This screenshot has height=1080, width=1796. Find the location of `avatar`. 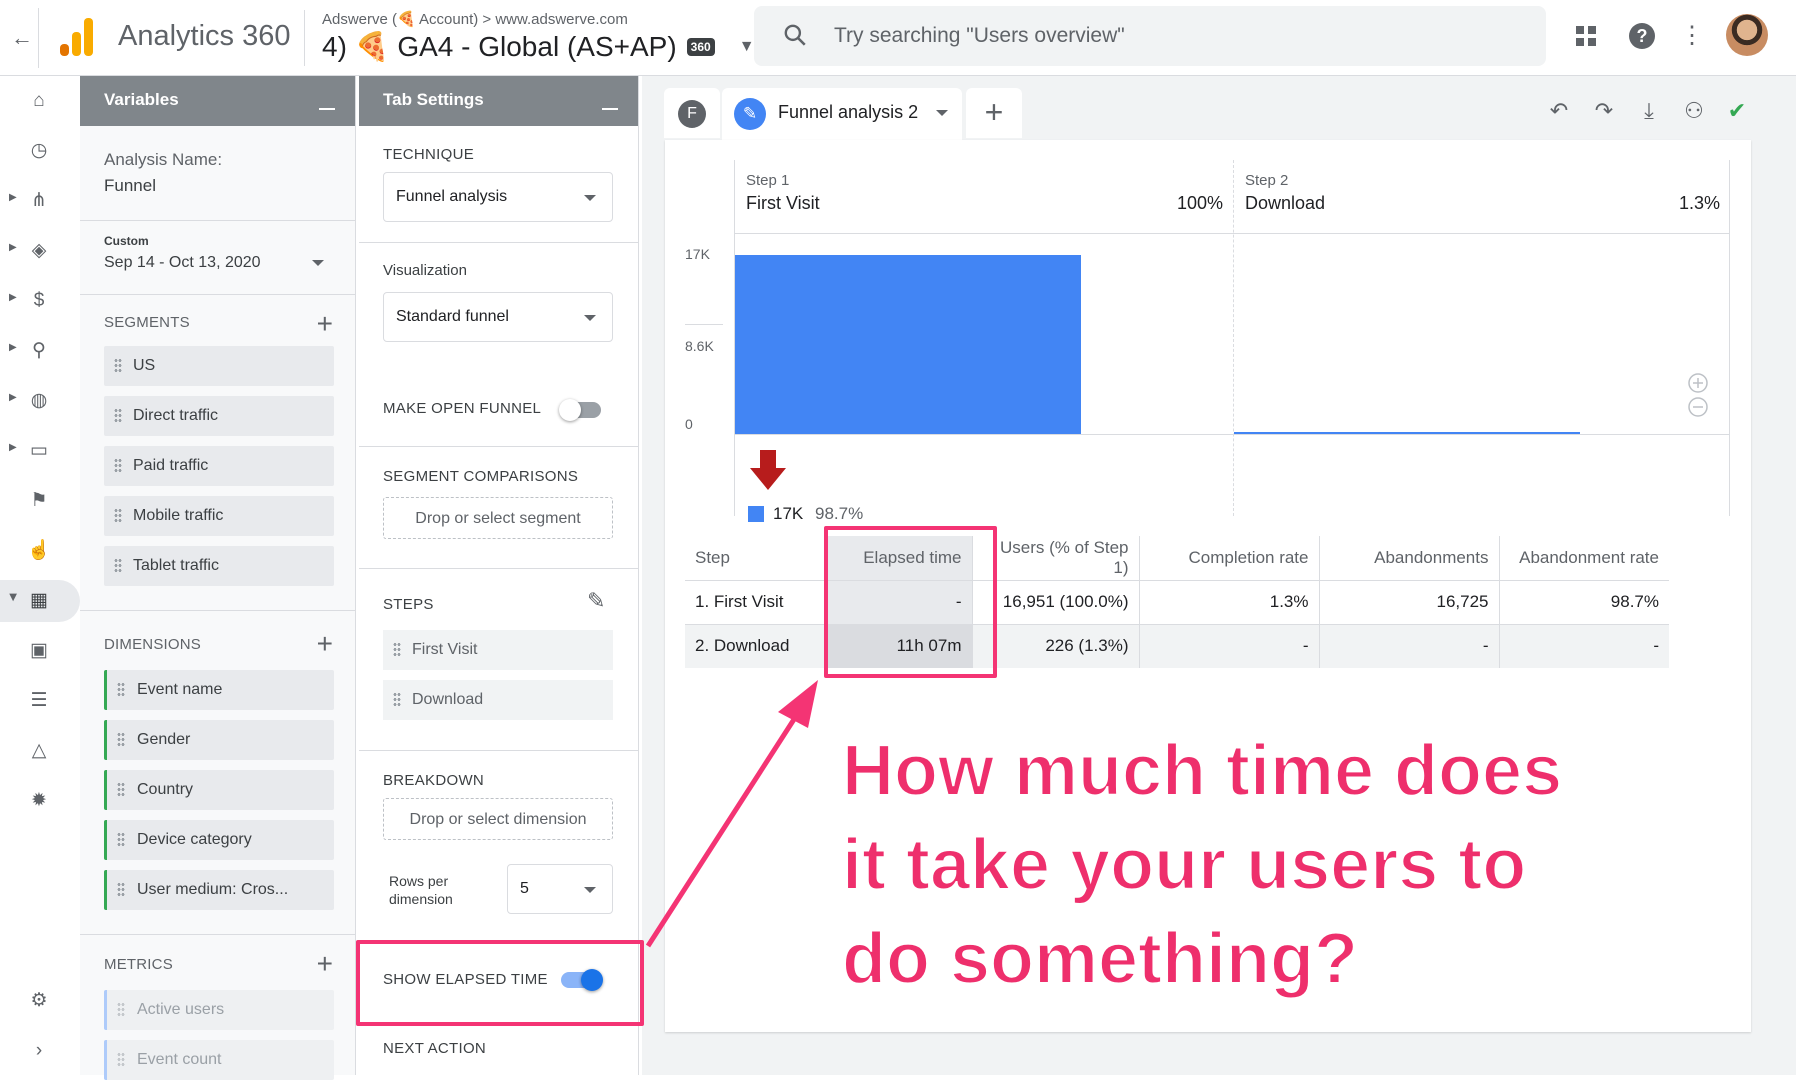

avatar is located at coordinates (1747, 35).